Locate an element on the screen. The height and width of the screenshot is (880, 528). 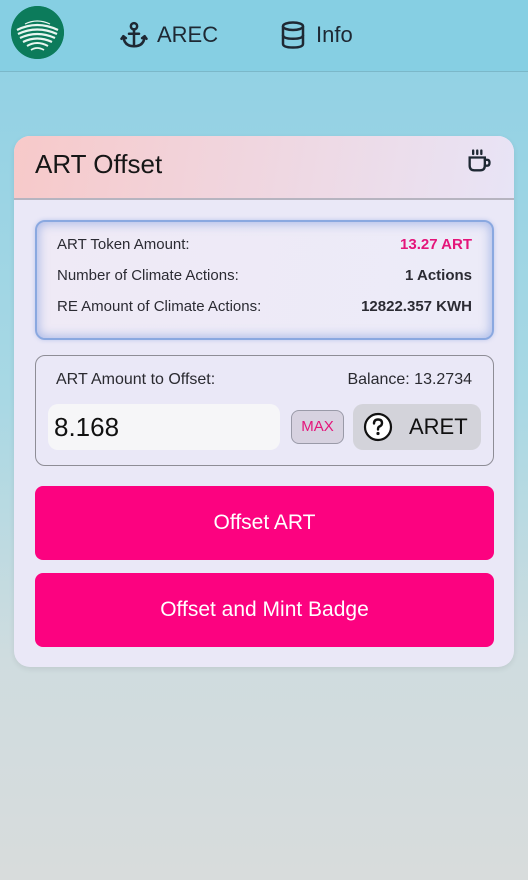
info-row-climate-actions: Number of Climate Actions: 1 Actions is located at coordinates (264, 278).